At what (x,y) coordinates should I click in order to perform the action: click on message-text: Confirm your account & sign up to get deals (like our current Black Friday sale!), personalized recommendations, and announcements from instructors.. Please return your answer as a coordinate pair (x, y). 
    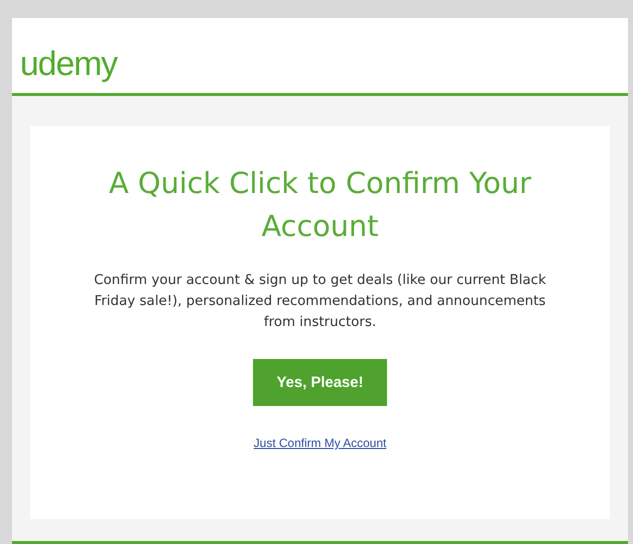
    Looking at the image, I should click on (320, 301).